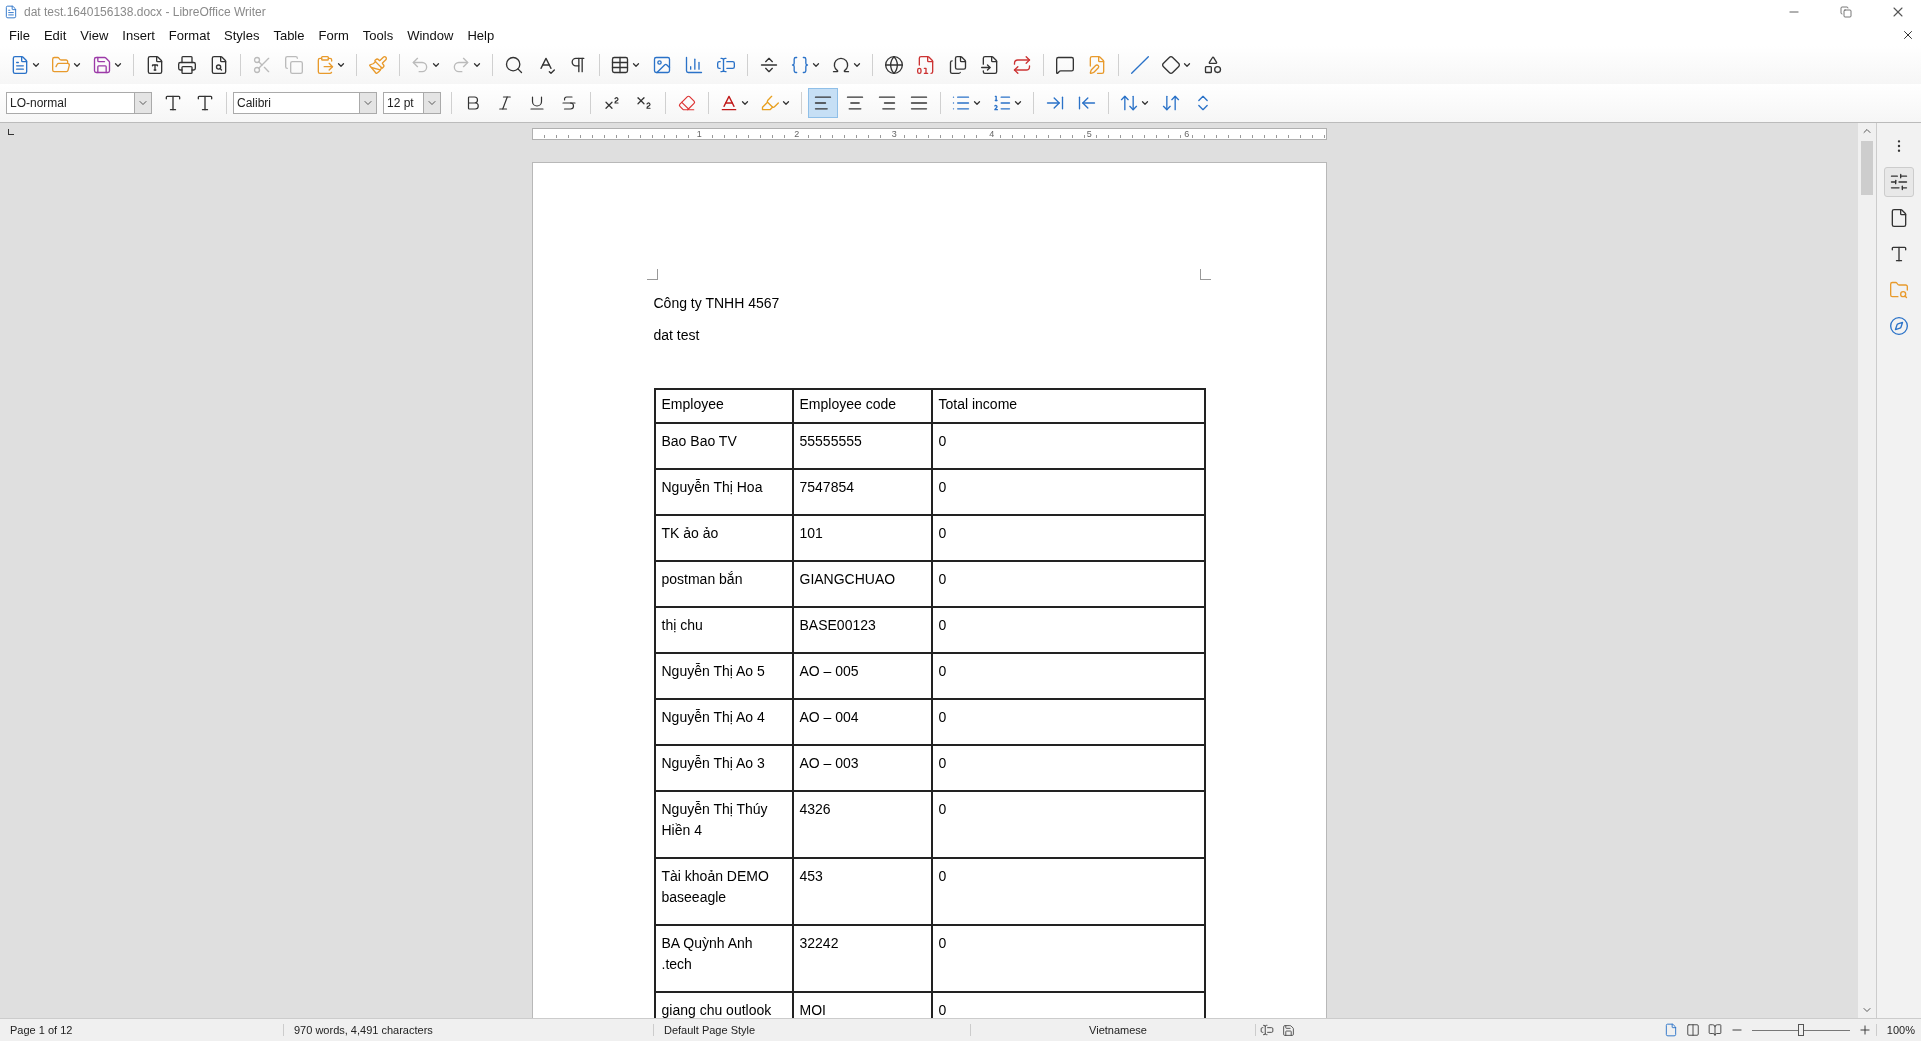  I want to click on vertical-scrollbar, so click(1867, 570).